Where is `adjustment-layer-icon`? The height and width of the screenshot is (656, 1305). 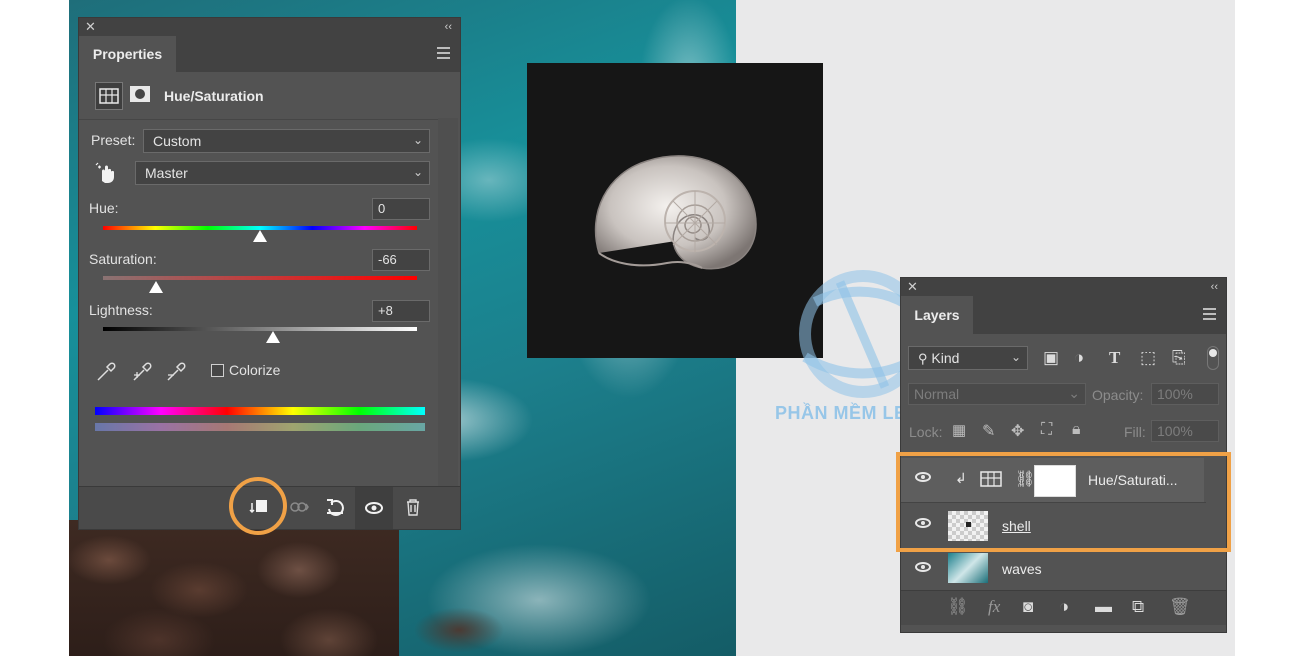 adjustment-layer-icon is located at coordinates (109, 96).